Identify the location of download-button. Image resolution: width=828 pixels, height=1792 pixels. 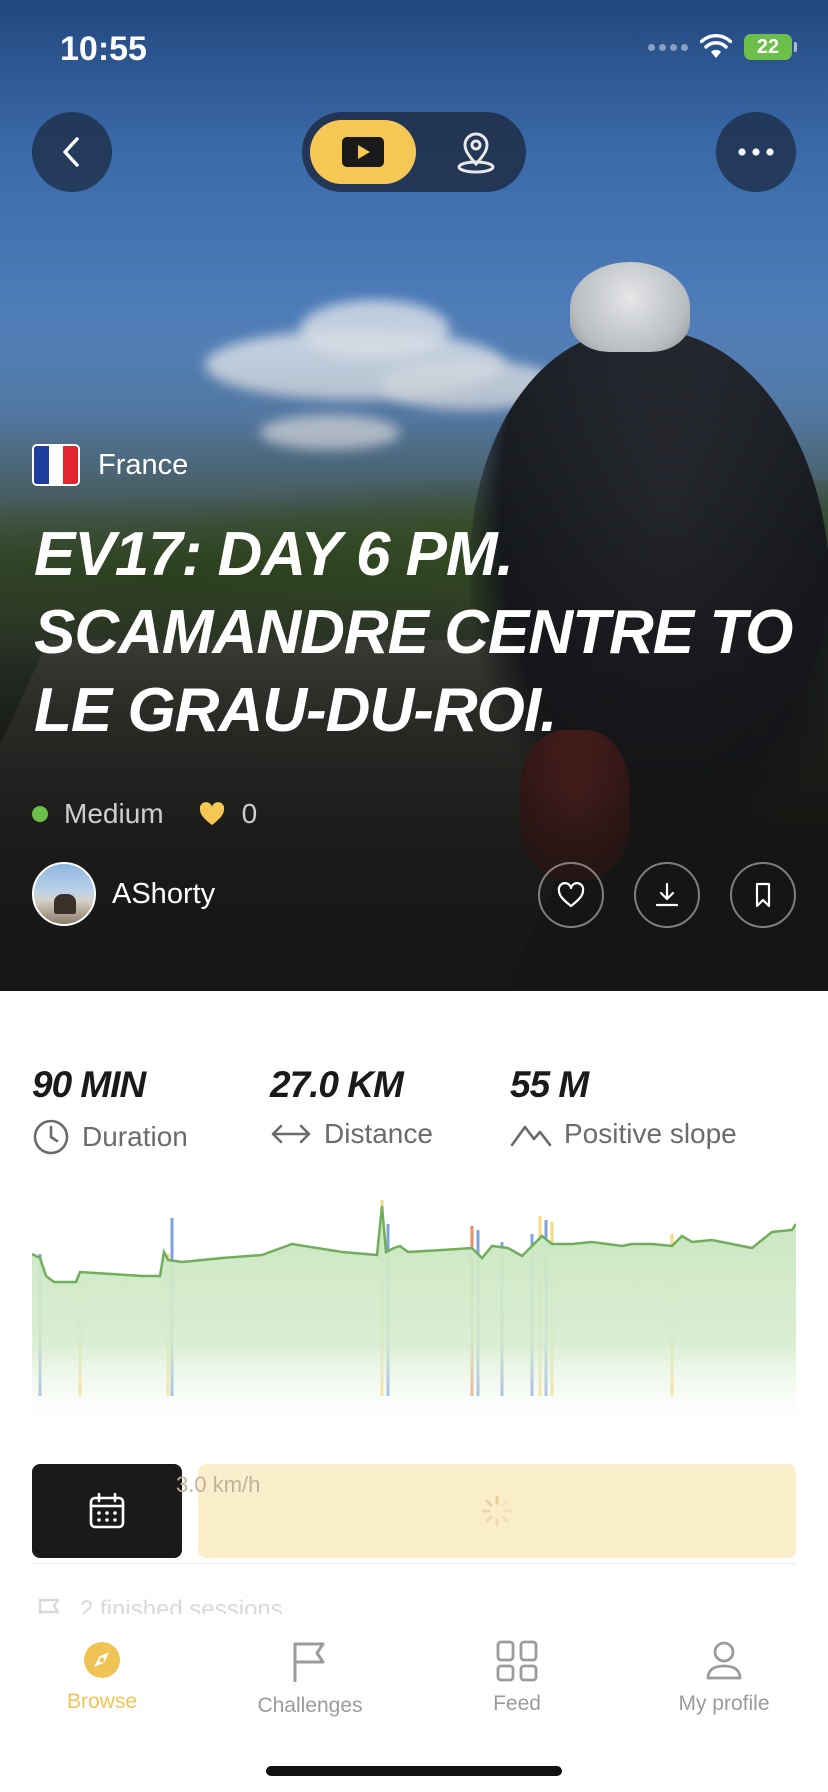
(667, 895).